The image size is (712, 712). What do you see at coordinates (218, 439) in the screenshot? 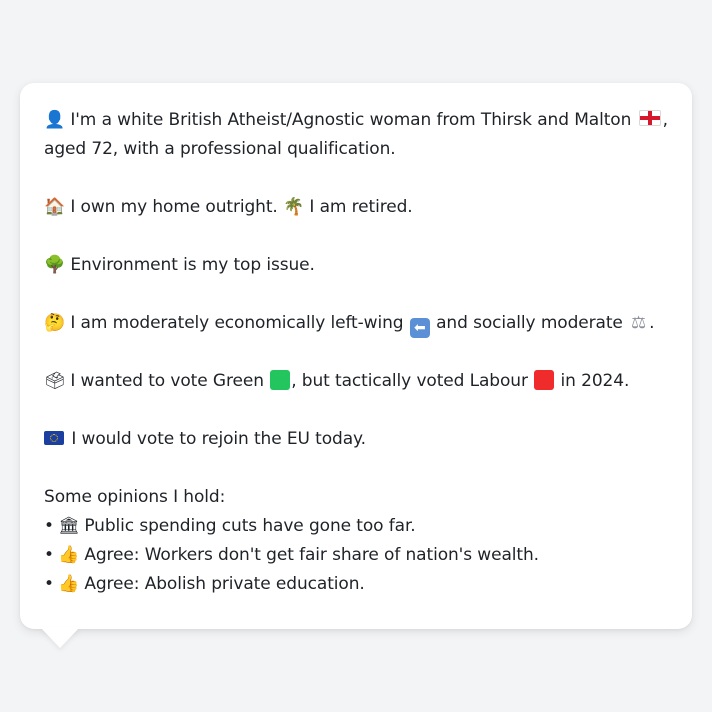
I see `eu-text: I would vote to rejoin the EU today.` at bounding box center [218, 439].